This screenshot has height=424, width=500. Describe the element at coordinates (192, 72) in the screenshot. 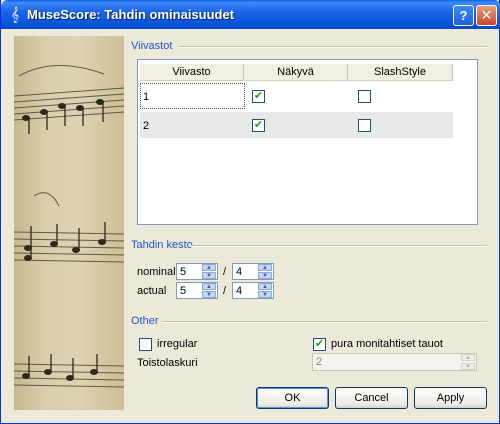

I see `column-header-staff: Viivasto` at that location.